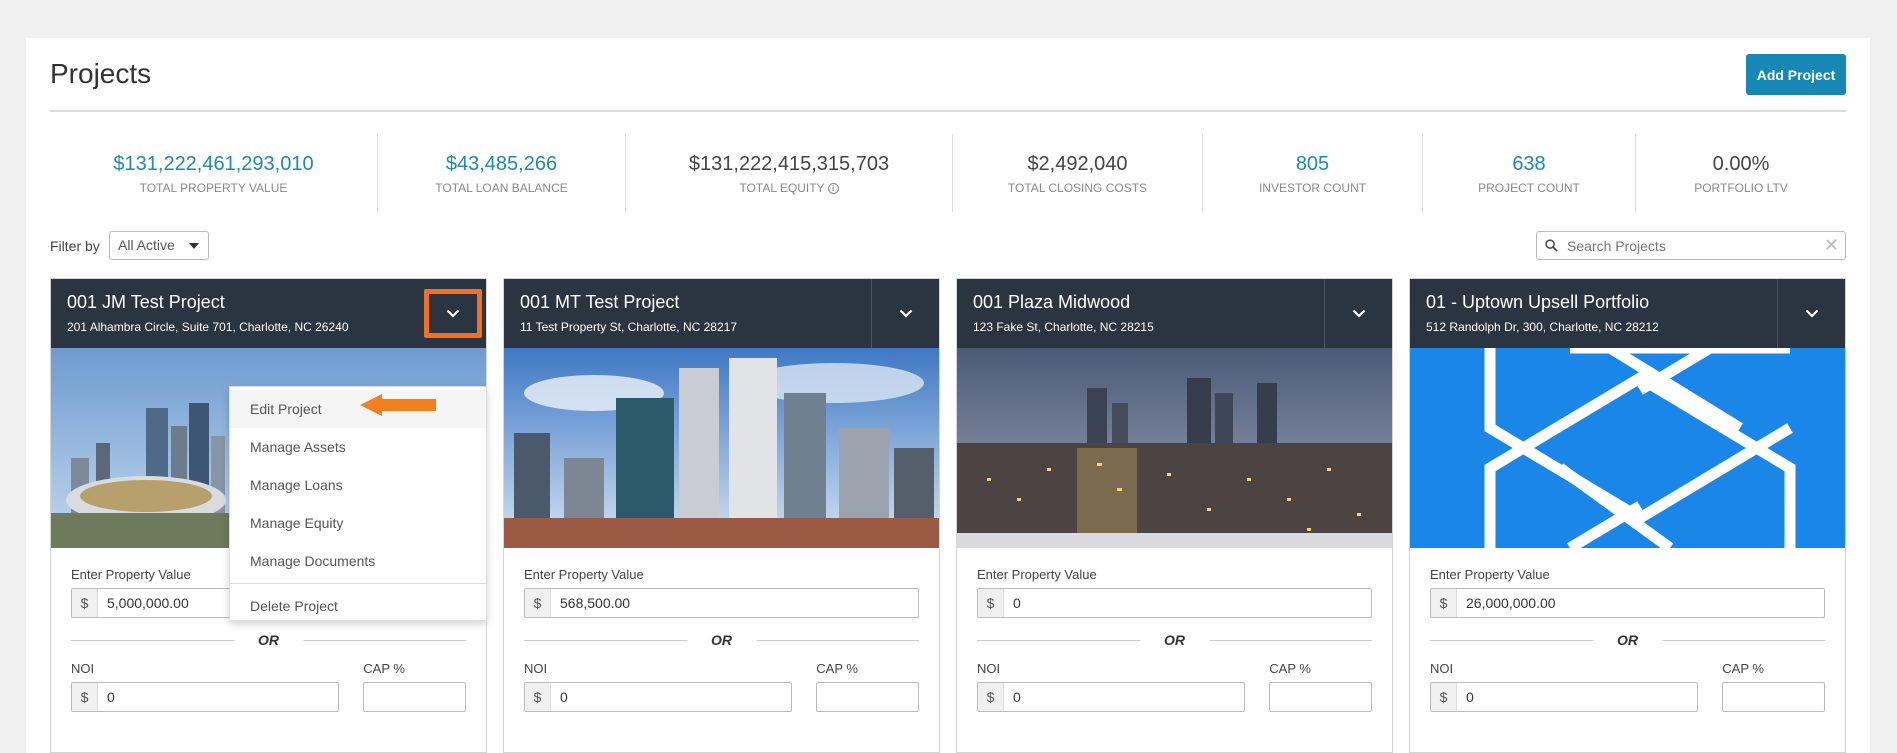 The image size is (1897, 753). I want to click on stat-label: PORTFOLIO LTV, so click(1741, 188).